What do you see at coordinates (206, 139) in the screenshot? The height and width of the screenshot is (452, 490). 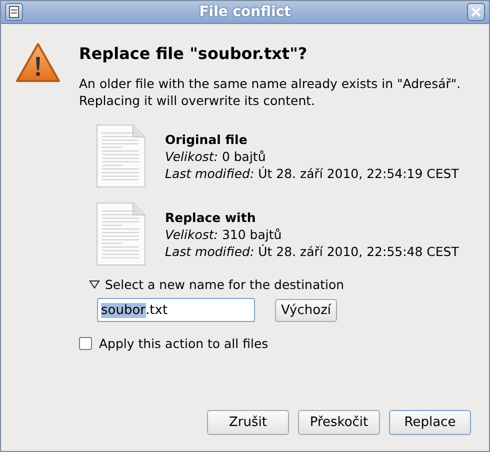 I see `file-title: Original file` at bounding box center [206, 139].